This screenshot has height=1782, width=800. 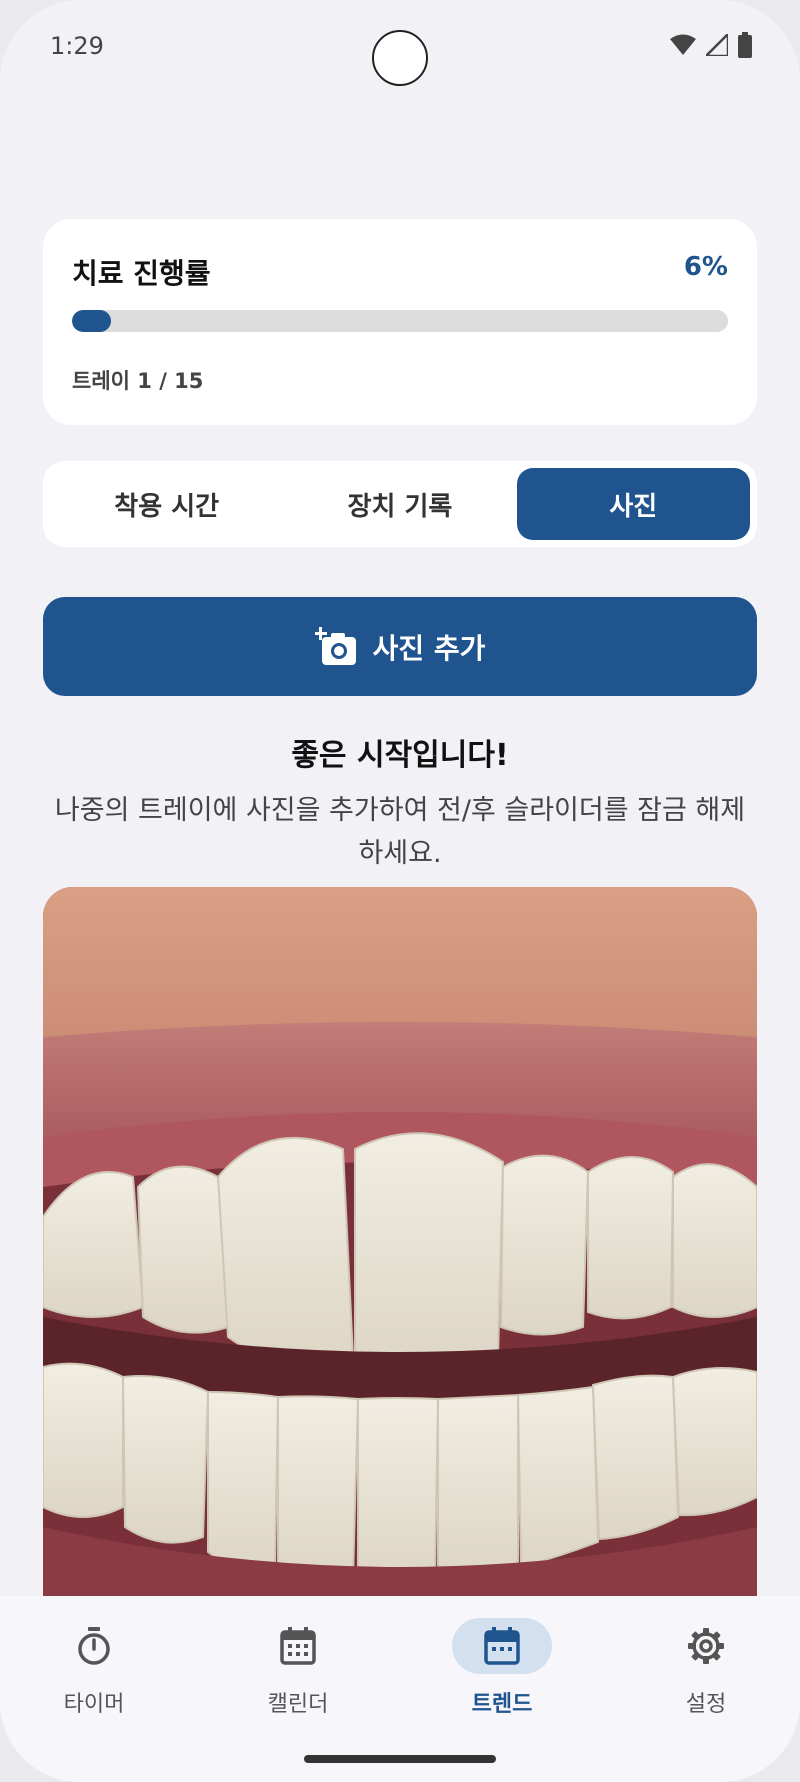 What do you see at coordinates (400, 832) in the screenshot?
I see `encouragement-text: 나중의 트레이에 사진을 추가하여 전/후 슬라이더를 잠금 해제하세요.` at bounding box center [400, 832].